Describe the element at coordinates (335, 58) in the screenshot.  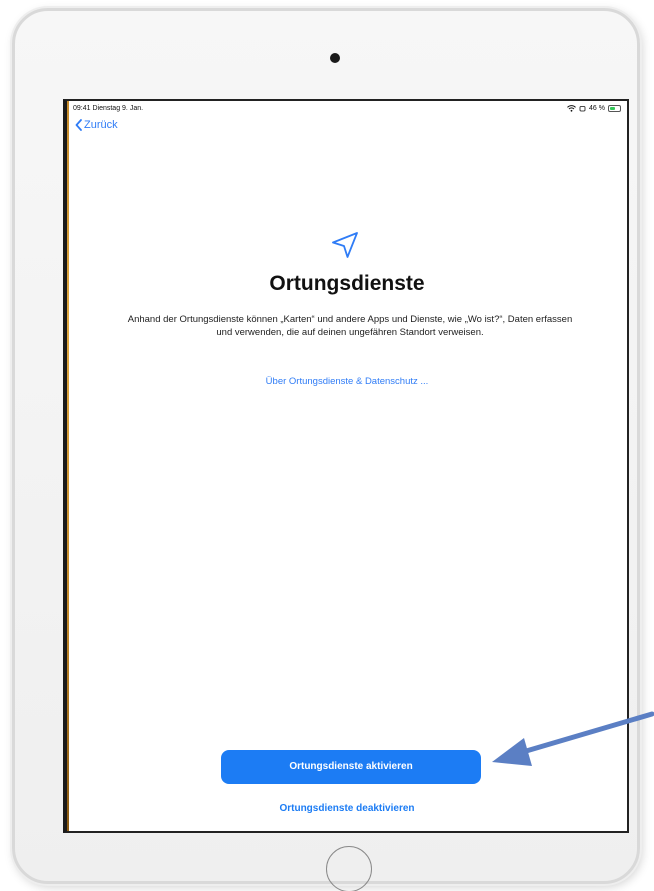
I see `front-camera` at that location.